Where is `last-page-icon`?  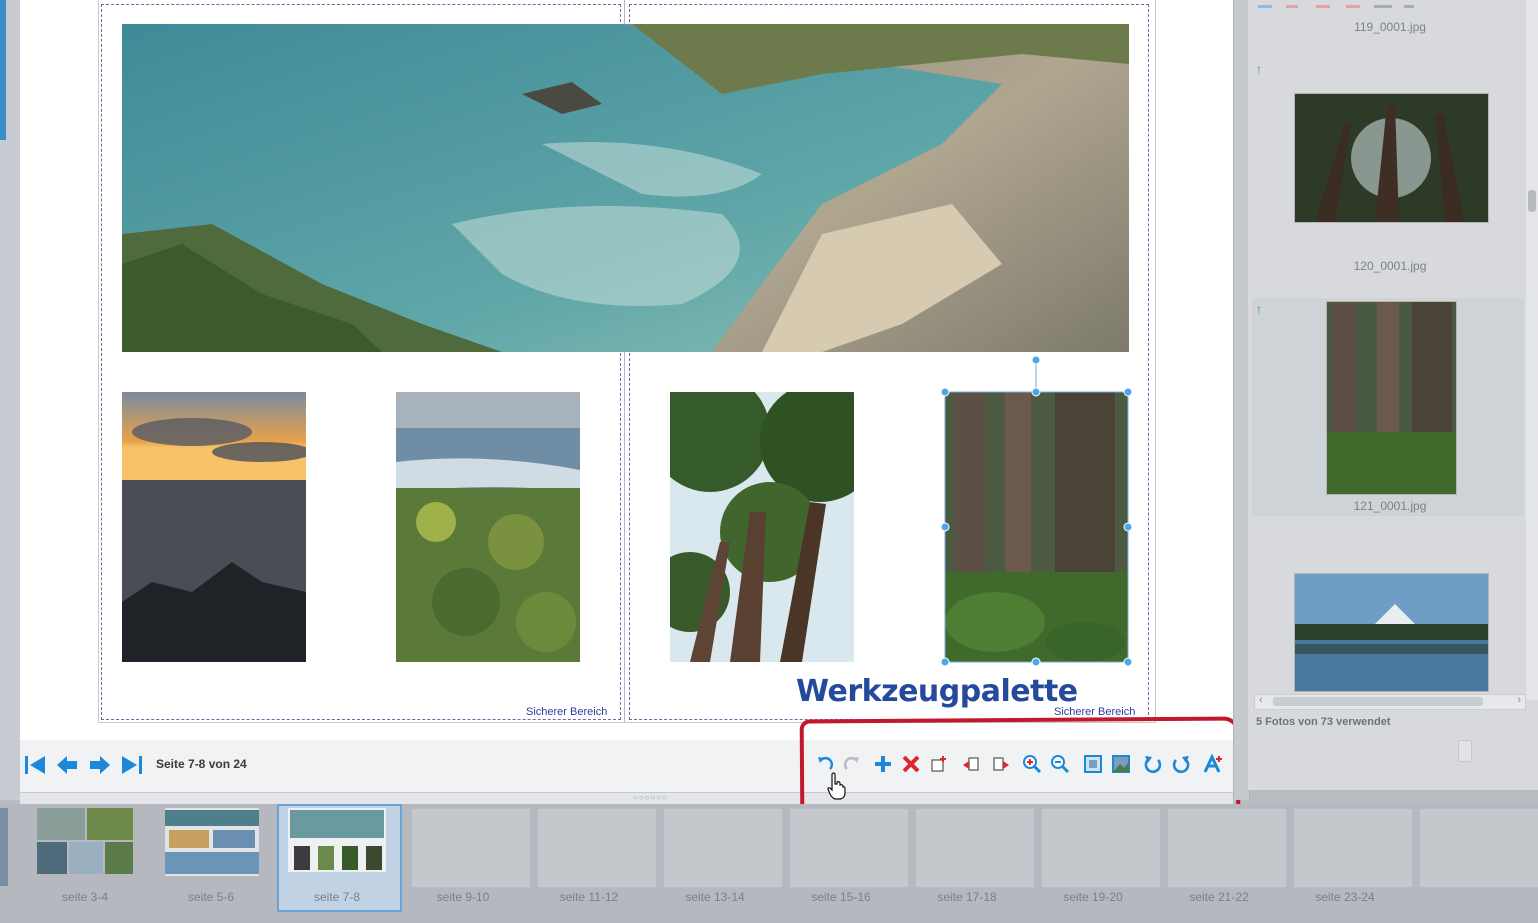
last-page-icon is located at coordinates (132, 765).